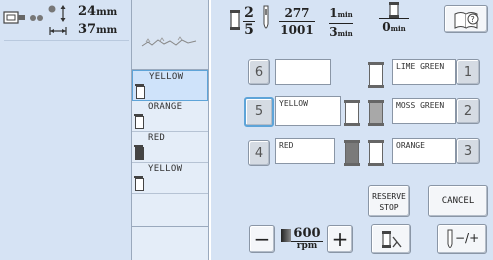 This screenshot has height=260, width=493. I want to click on height-value: 24mm, so click(97, 11).